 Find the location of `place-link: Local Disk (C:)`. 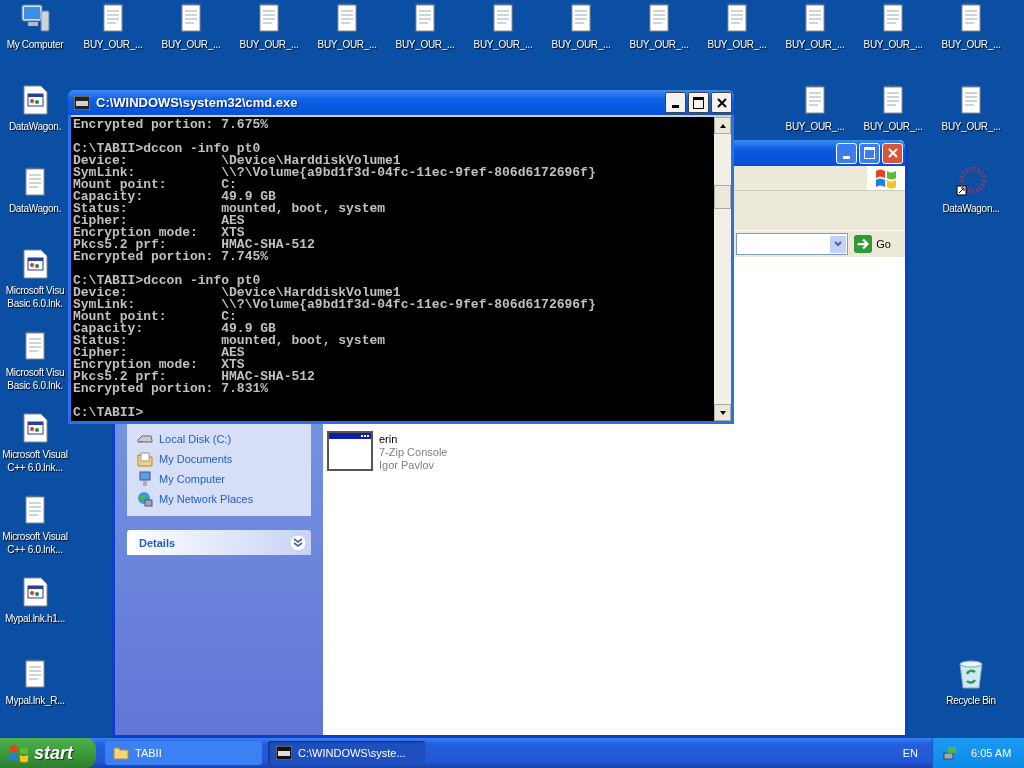

place-link: Local Disk (C:) is located at coordinates (224, 439).